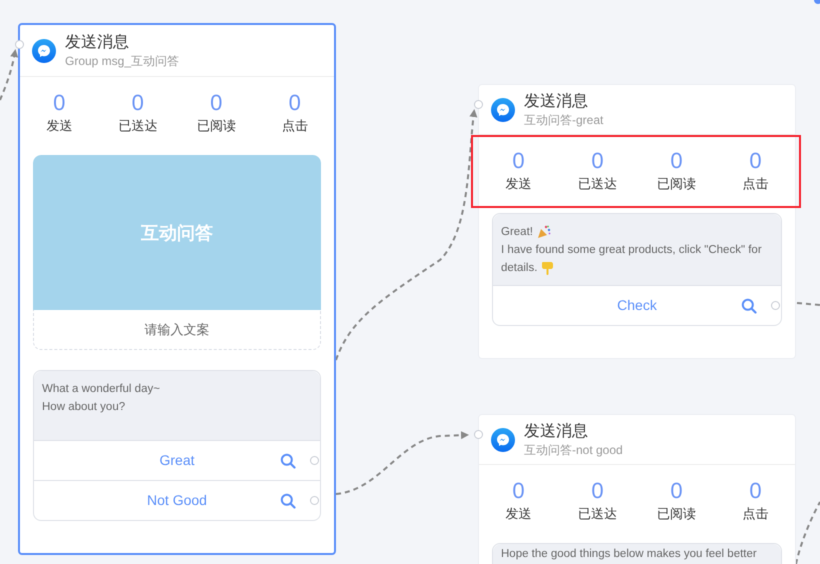 Image resolution: width=820 pixels, height=564 pixels. What do you see at coordinates (177, 330) in the screenshot?
I see `caption-field: 请输入文案` at bounding box center [177, 330].